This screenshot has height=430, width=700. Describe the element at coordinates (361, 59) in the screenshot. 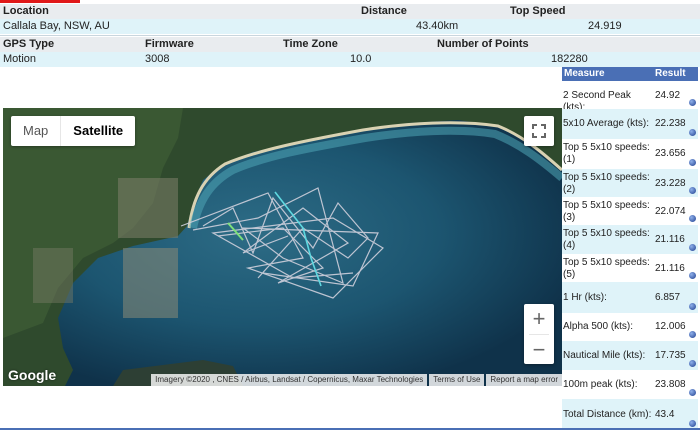

I see `time-zone-value: 10.0` at that location.